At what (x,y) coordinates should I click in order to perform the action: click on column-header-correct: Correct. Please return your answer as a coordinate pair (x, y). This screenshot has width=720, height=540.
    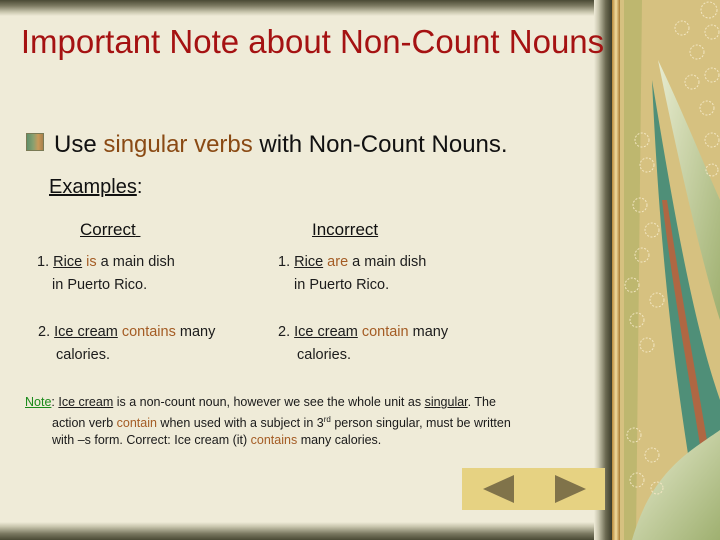
    Looking at the image, I should click on (110, 230).